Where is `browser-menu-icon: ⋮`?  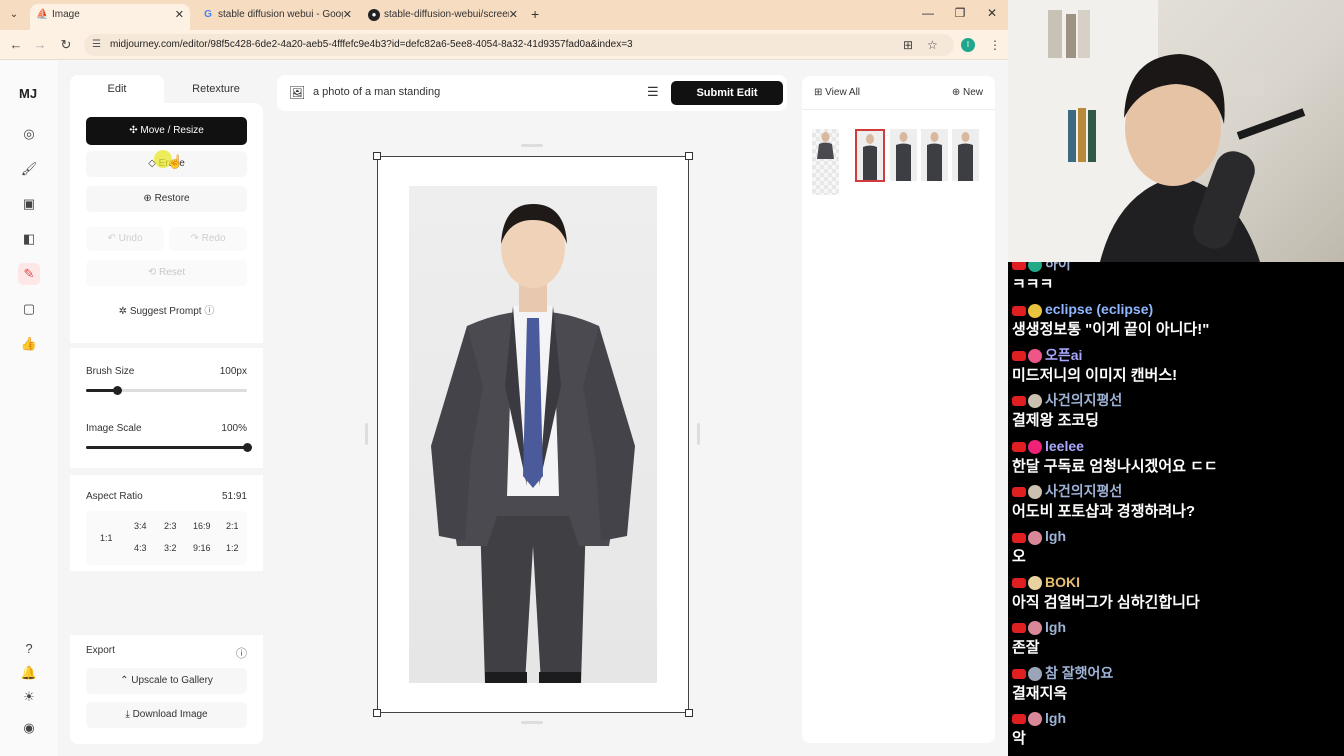
browser-menu-icon: ⋮ is located at coordinates (995, 45).